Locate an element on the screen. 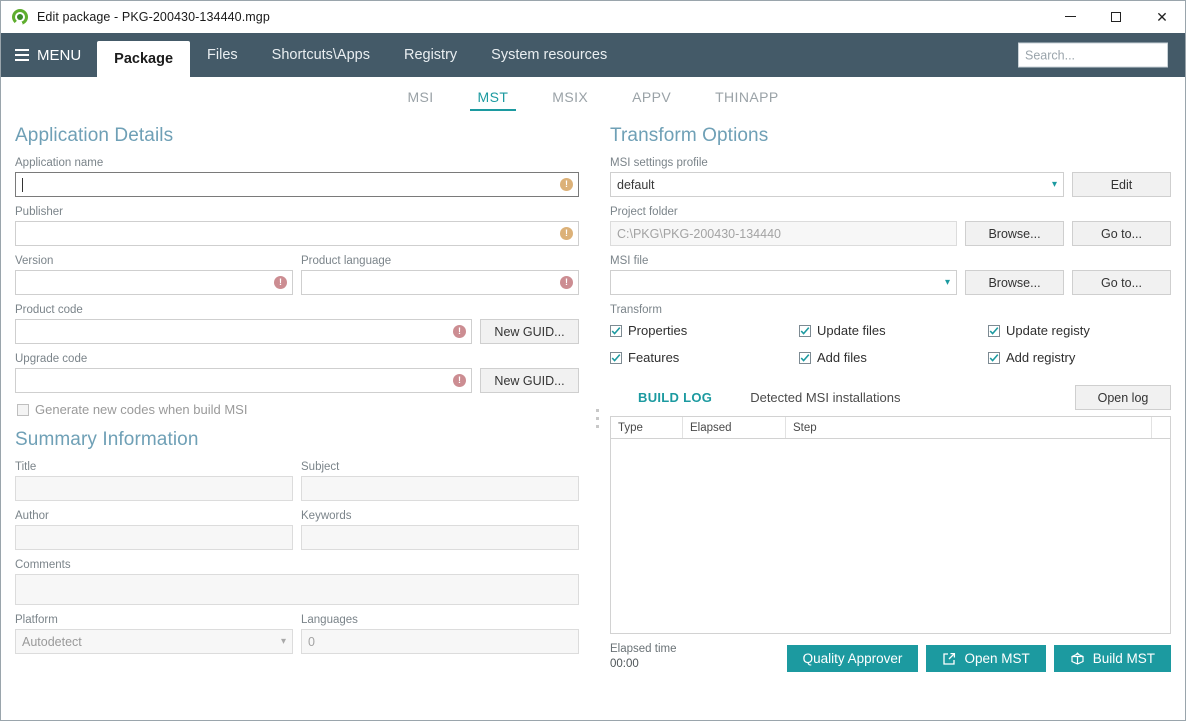 The image size is (1186, 721). subtab-appv: APPV is located at coordinates (651, 100).